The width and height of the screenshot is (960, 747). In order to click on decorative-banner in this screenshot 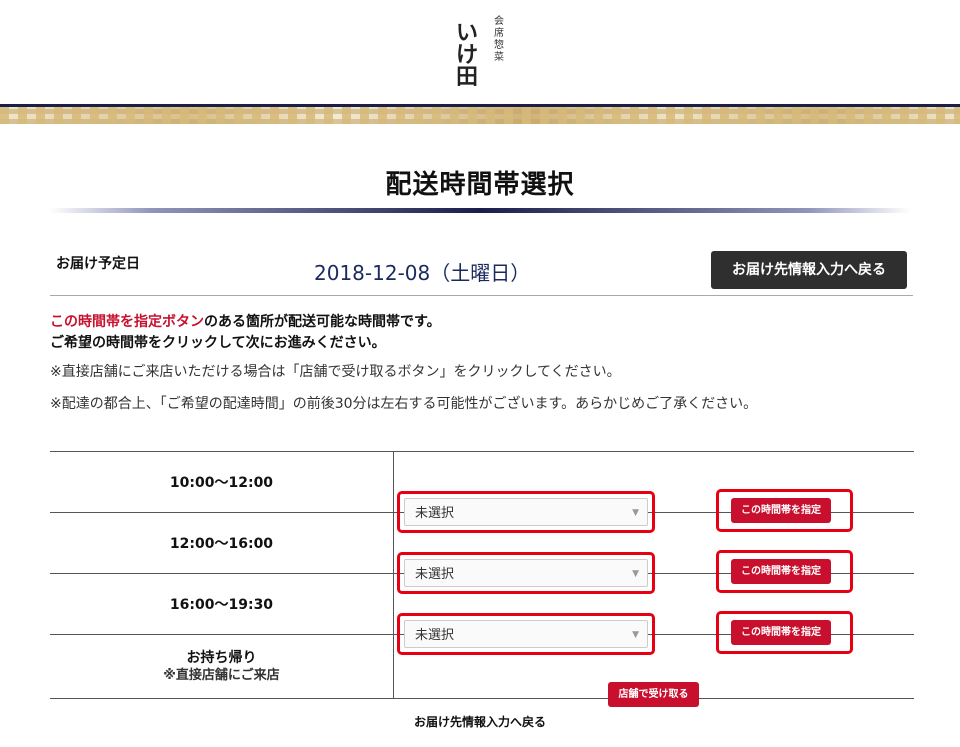, I will do `click(480, 115)`.